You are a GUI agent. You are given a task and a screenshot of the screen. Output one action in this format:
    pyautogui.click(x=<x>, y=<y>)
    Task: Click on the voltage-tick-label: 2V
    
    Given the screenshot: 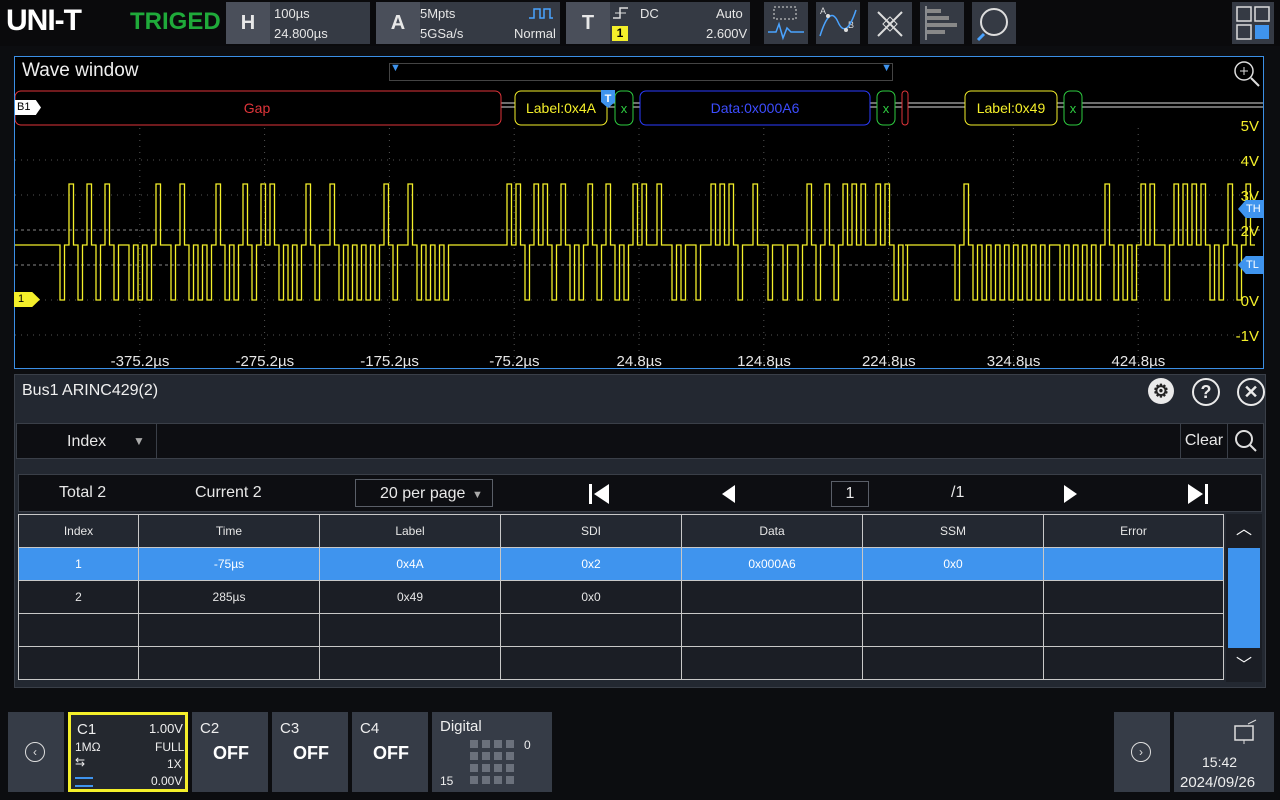 What is the action you would take?
    pyautogui.click(x=1250, y=231)
    